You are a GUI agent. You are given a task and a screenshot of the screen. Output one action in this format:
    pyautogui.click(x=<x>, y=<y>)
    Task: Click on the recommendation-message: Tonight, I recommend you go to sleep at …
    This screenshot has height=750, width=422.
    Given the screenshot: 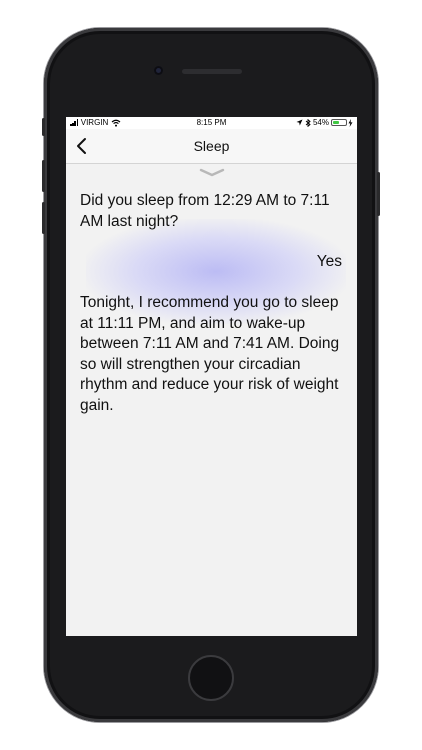 What is the action you would take?
    pyautogui.click(x=210, y=354)
    